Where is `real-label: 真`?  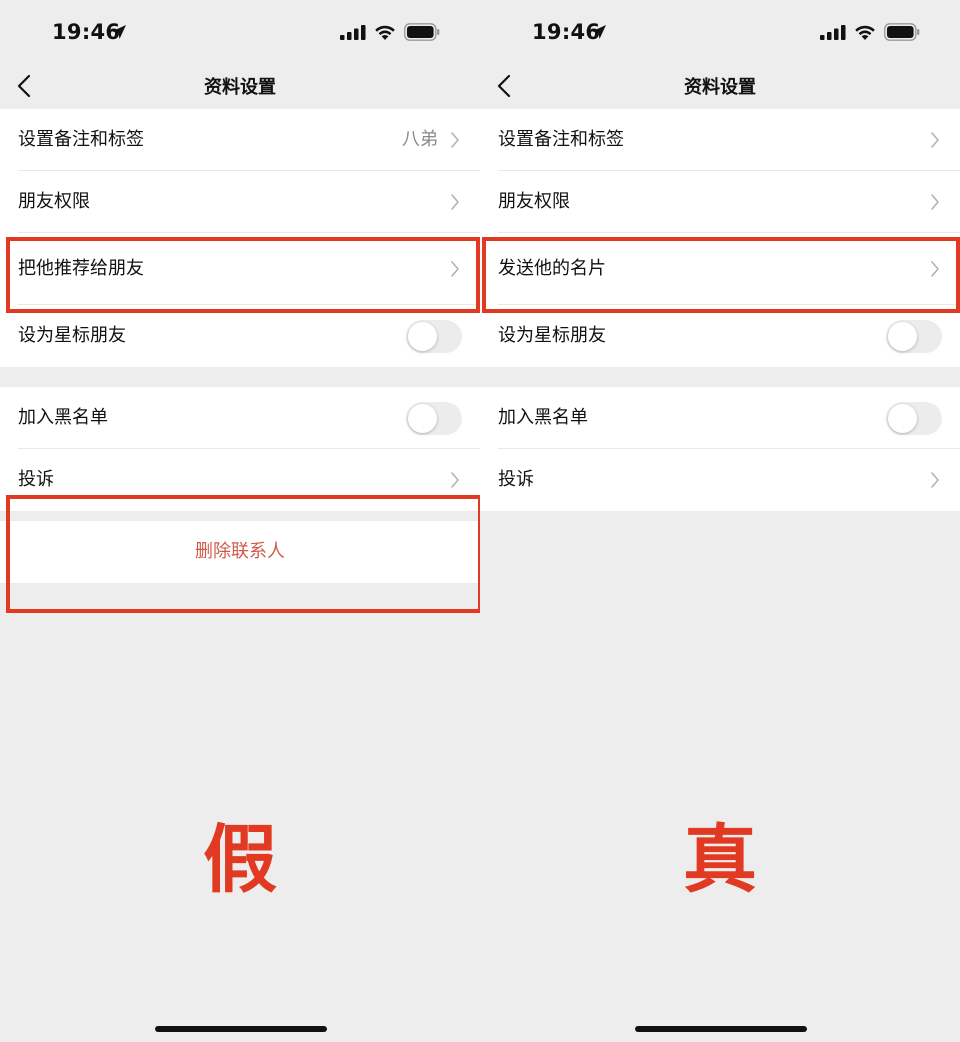 real-label: 真 is located at coordinates (720, 860).